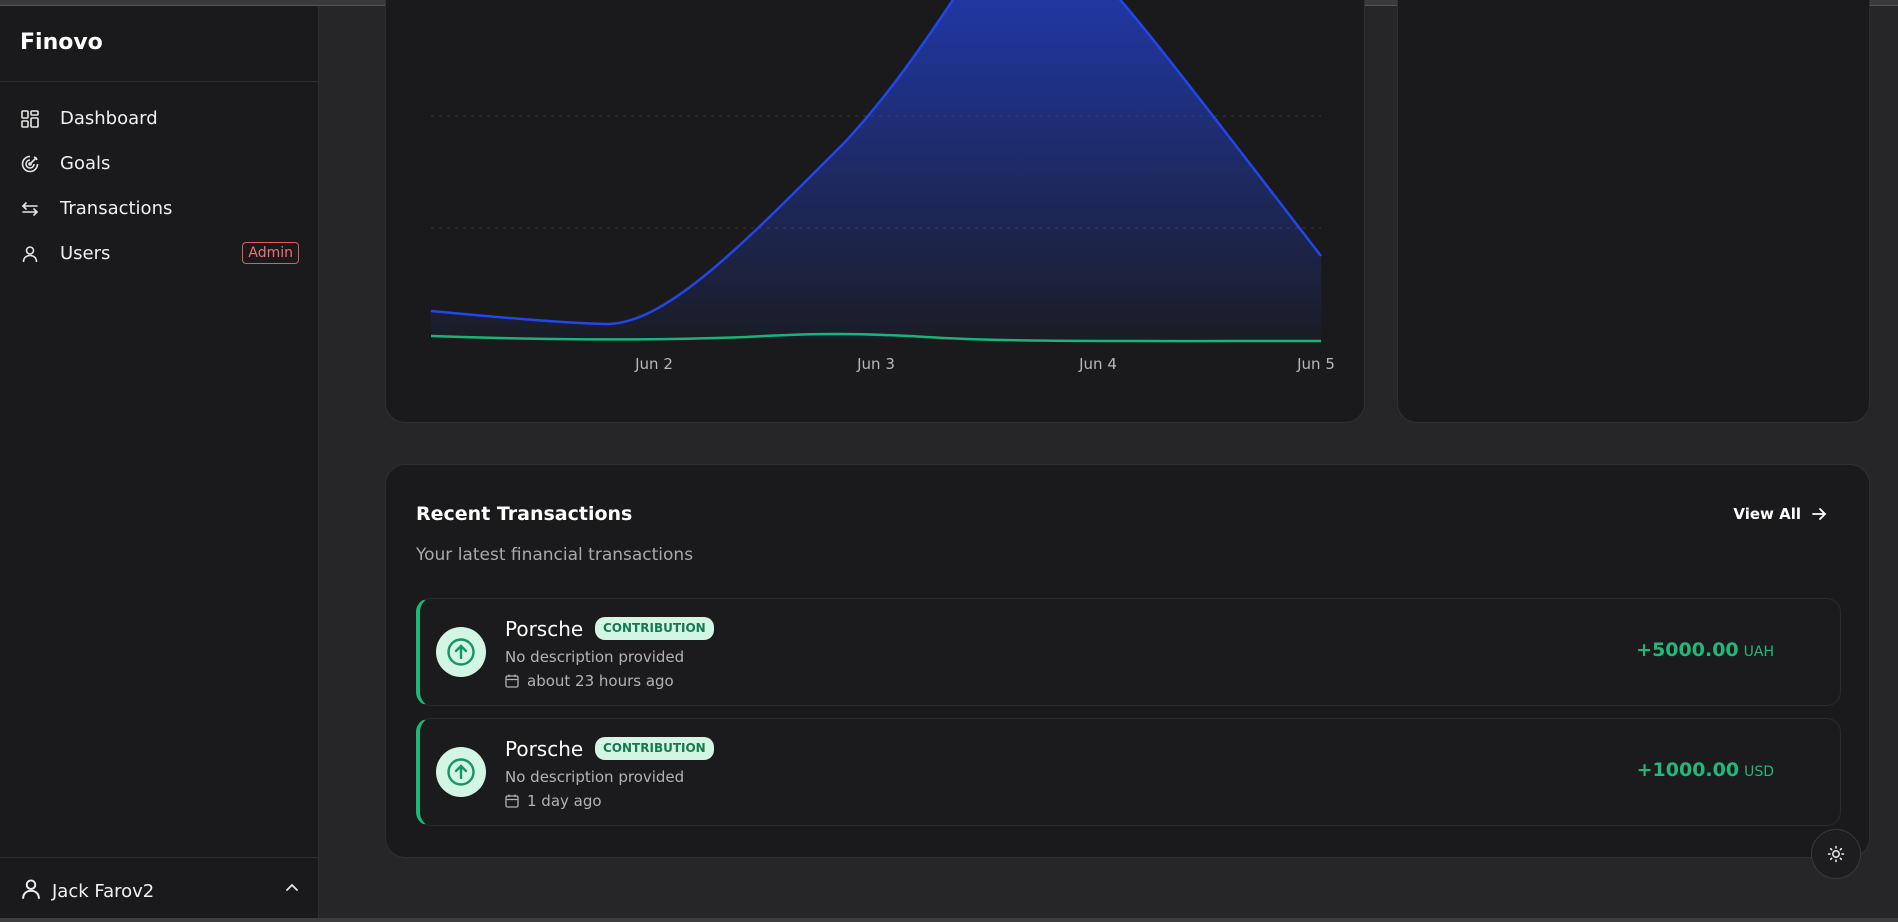 Image resolution: width=1898 pixels, height=922 pixels. I want to click on dashboard-icon, so click(30, 119).